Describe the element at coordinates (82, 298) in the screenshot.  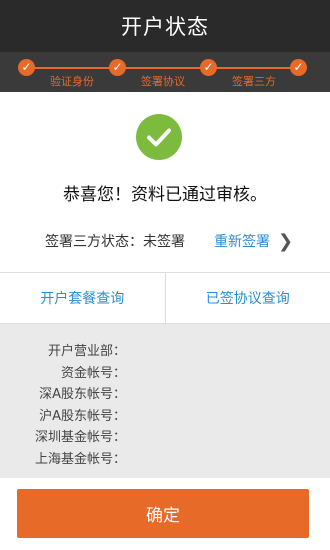
I see `package-query-button: 开户套餐查询` at that location.